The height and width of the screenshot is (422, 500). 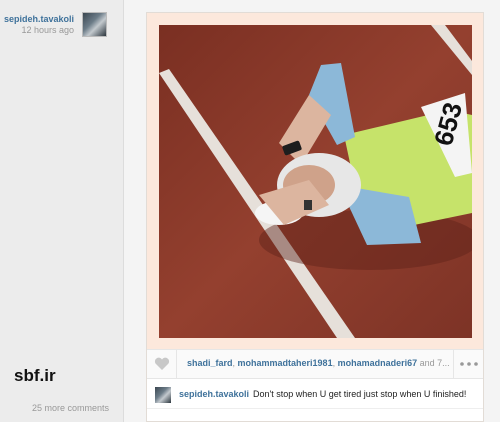 I want to click on more-dots-icon, so click(x=468, y=364).